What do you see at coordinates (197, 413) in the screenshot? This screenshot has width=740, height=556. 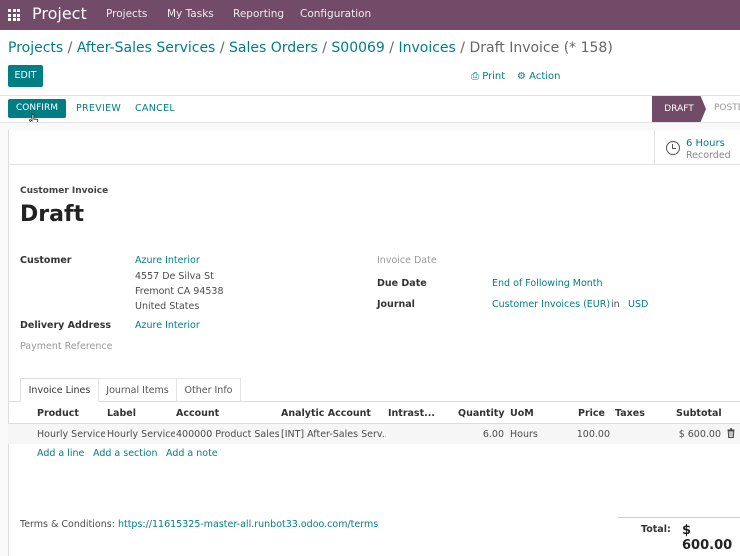 I see `column-header-account: Account` at bounding box center [197, 413].